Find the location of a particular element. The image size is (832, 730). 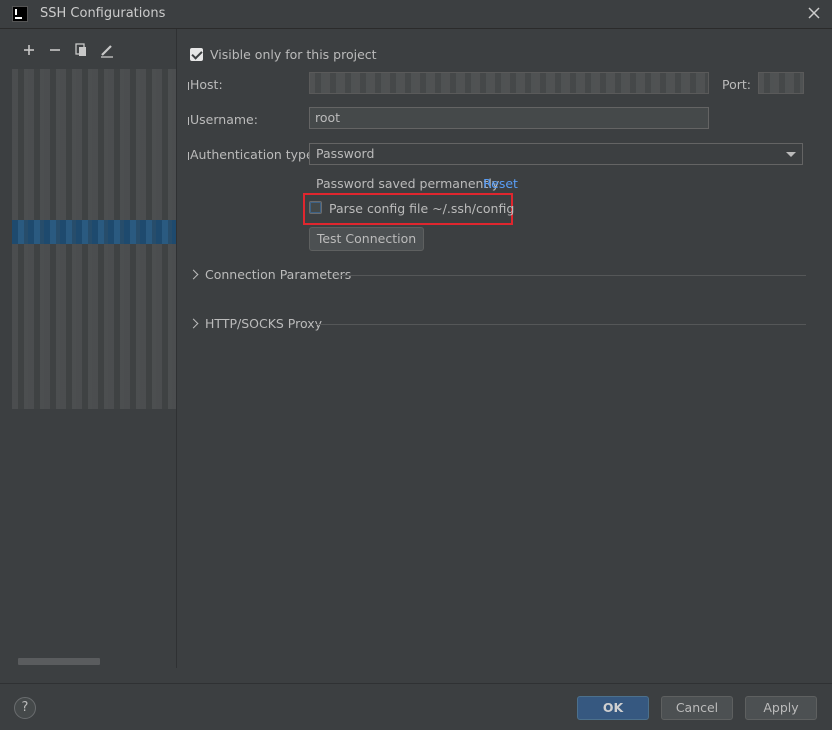

apply-button: Apply is located at coordinates (781, 708).